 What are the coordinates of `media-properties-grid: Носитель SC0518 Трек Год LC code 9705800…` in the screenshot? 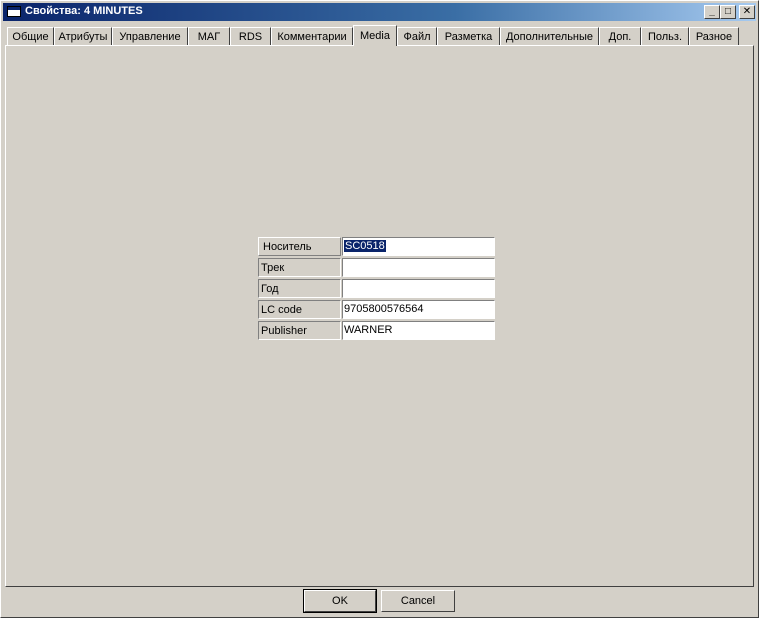 It's located at (377, 288).